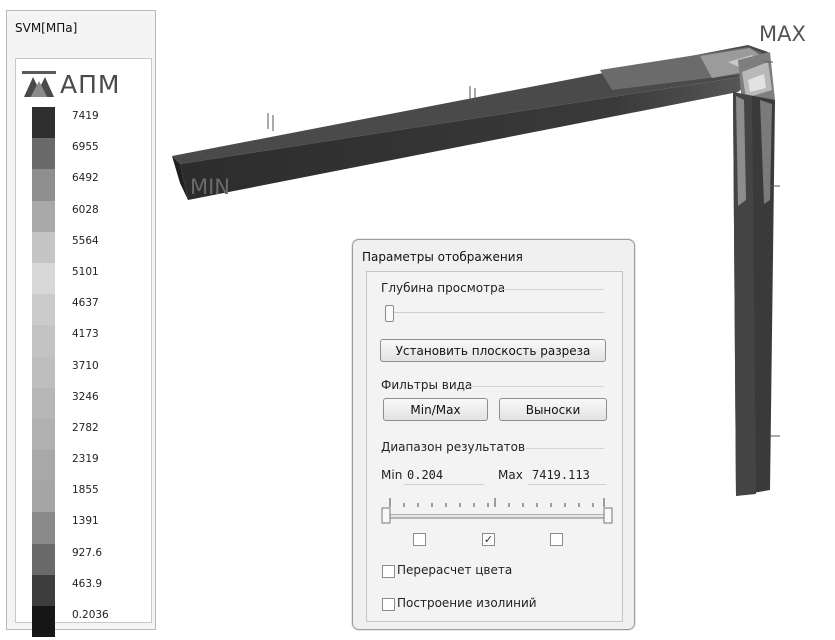  What do you see at coordinates (85, 209) in the screenshot?
I see `legend-value-label: 6028` at bounding box center [85, 209].